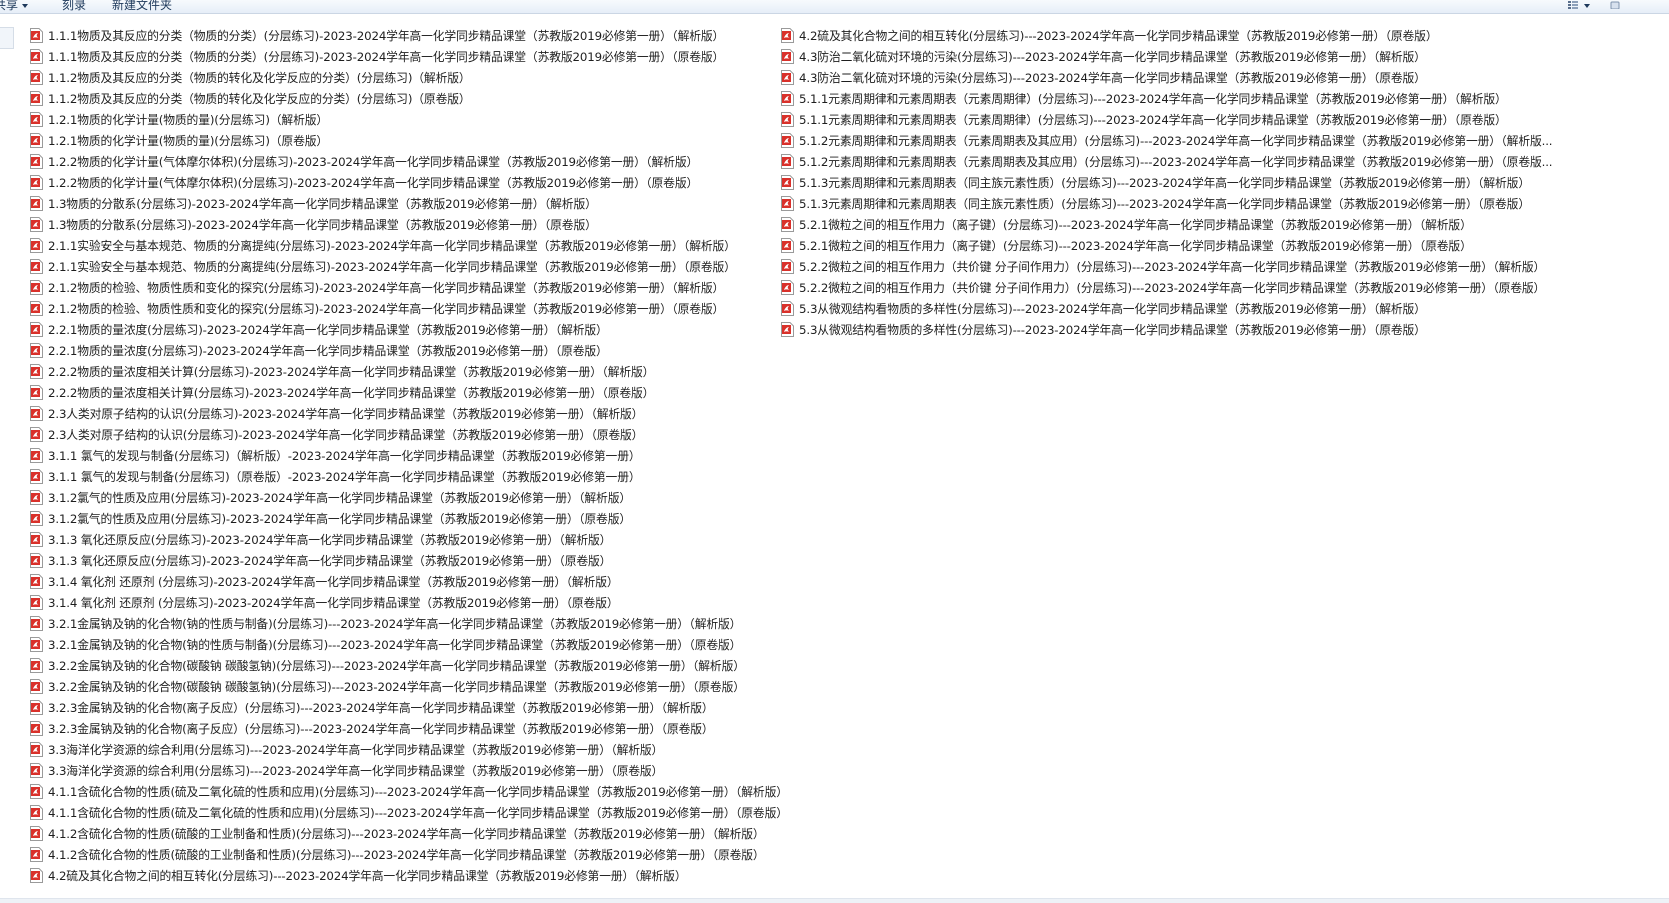 Image resolution: width=1669 pixels, height=903 pixels. I want to click on help-icon, so click(1615, 5).